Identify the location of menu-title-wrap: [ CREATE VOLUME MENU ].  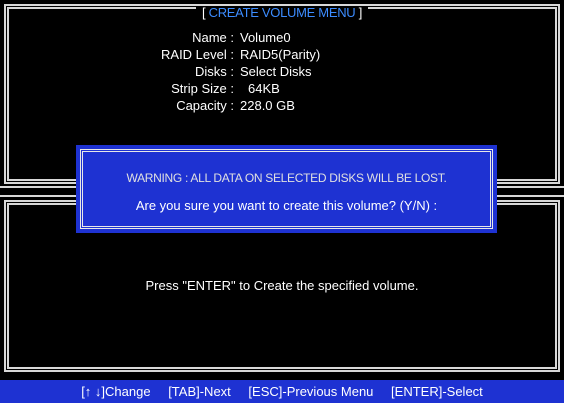
(282, 13).